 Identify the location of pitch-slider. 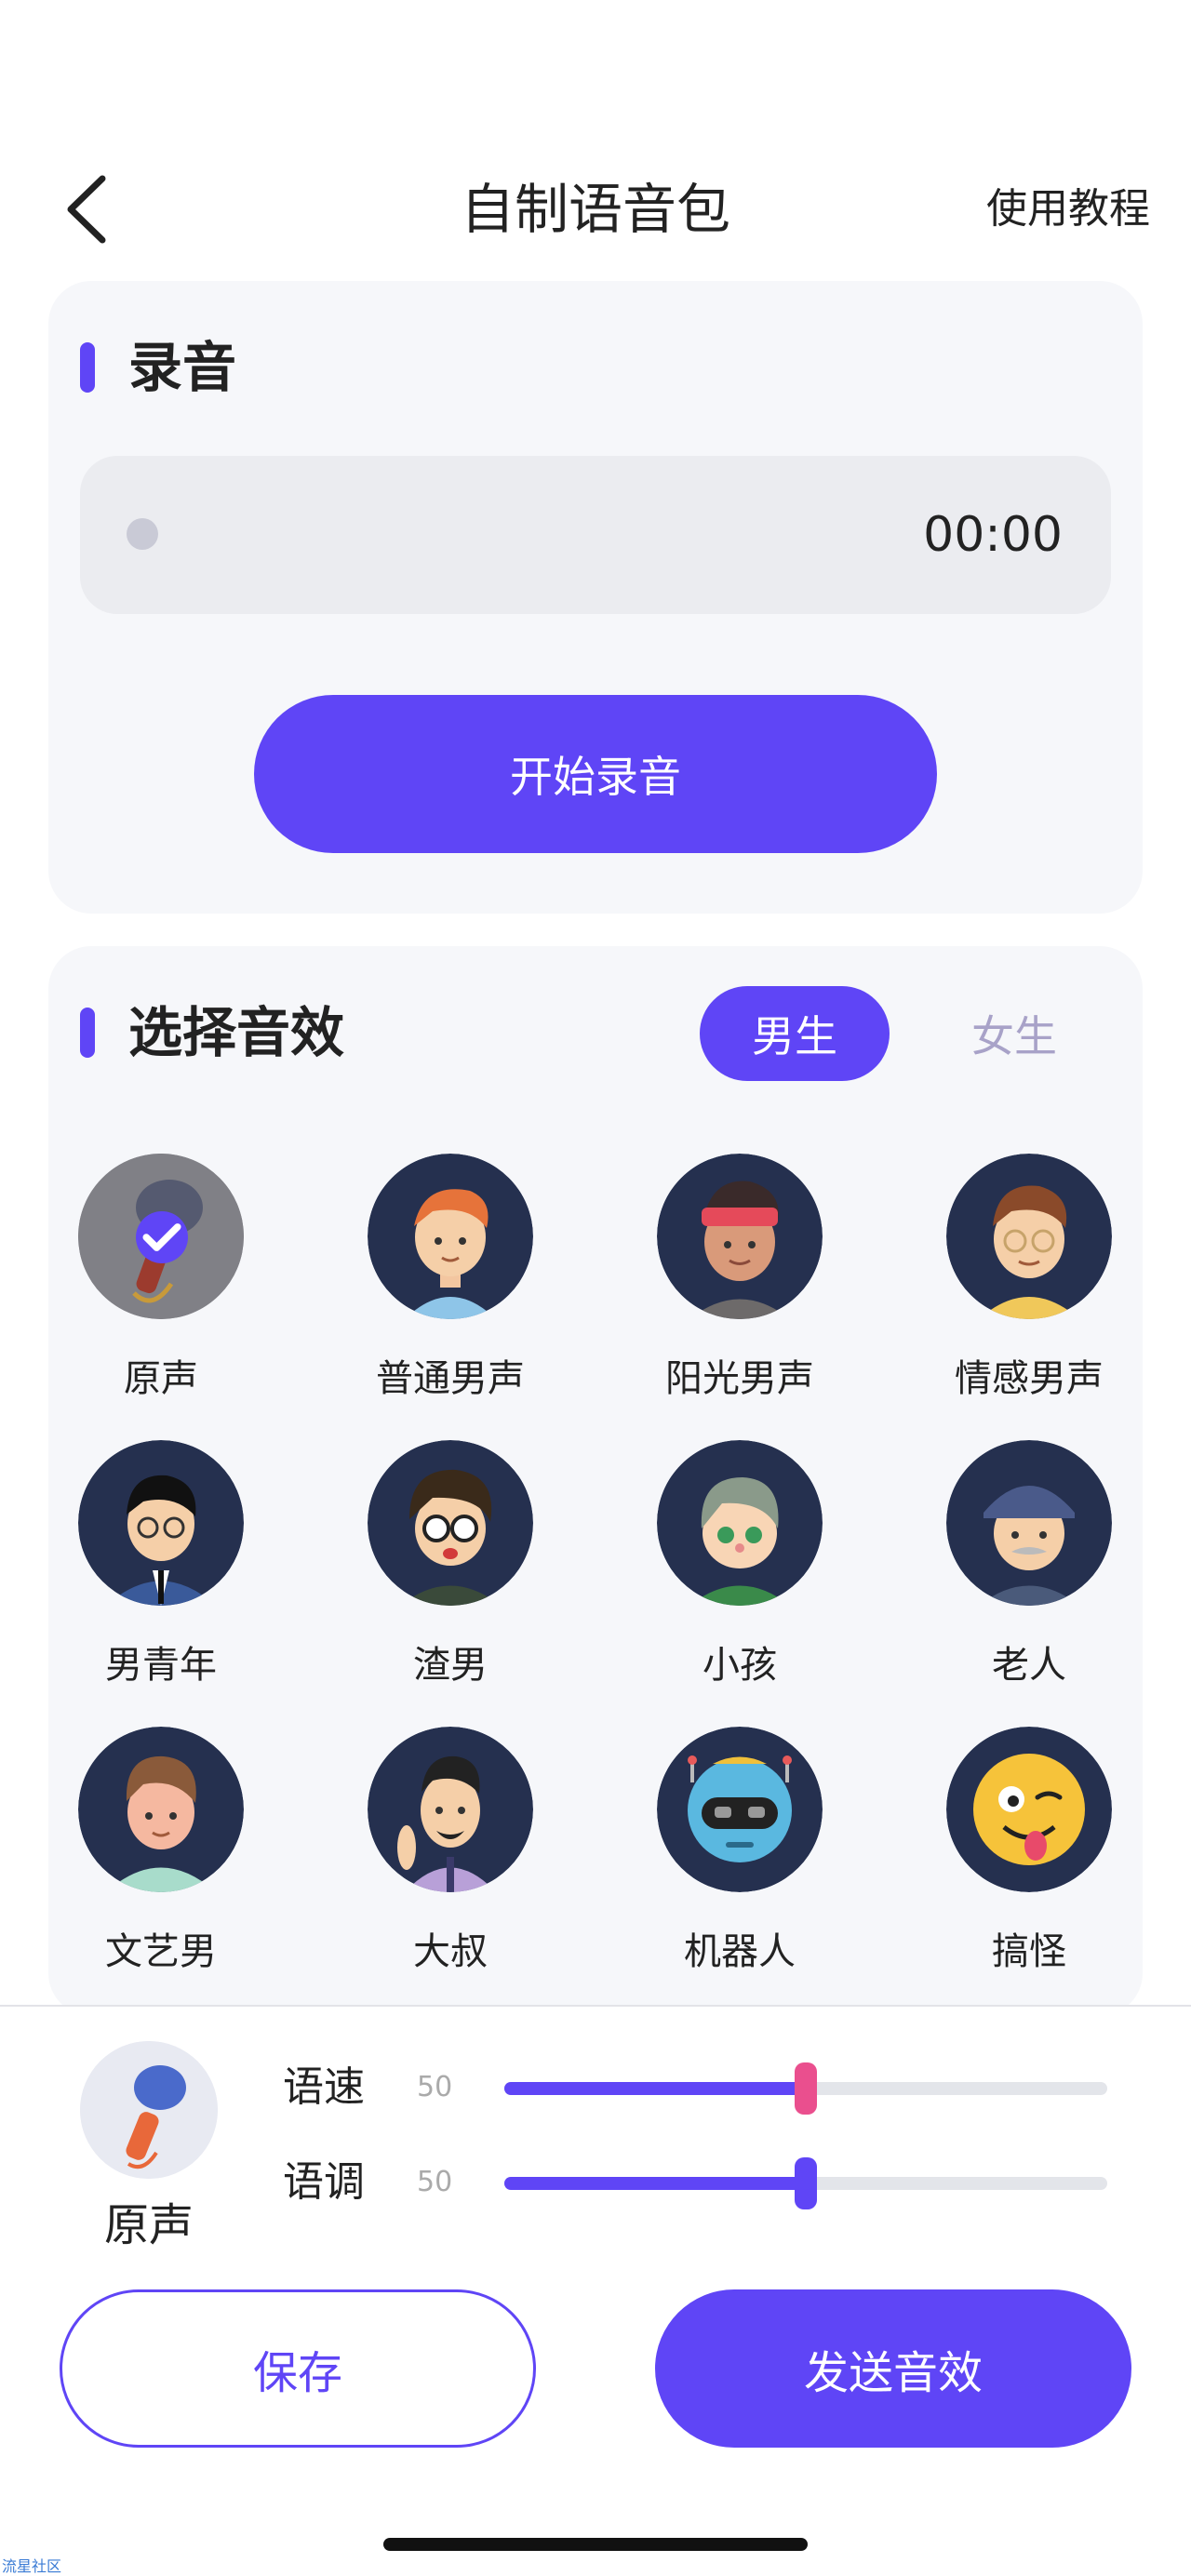
(805, 2183).